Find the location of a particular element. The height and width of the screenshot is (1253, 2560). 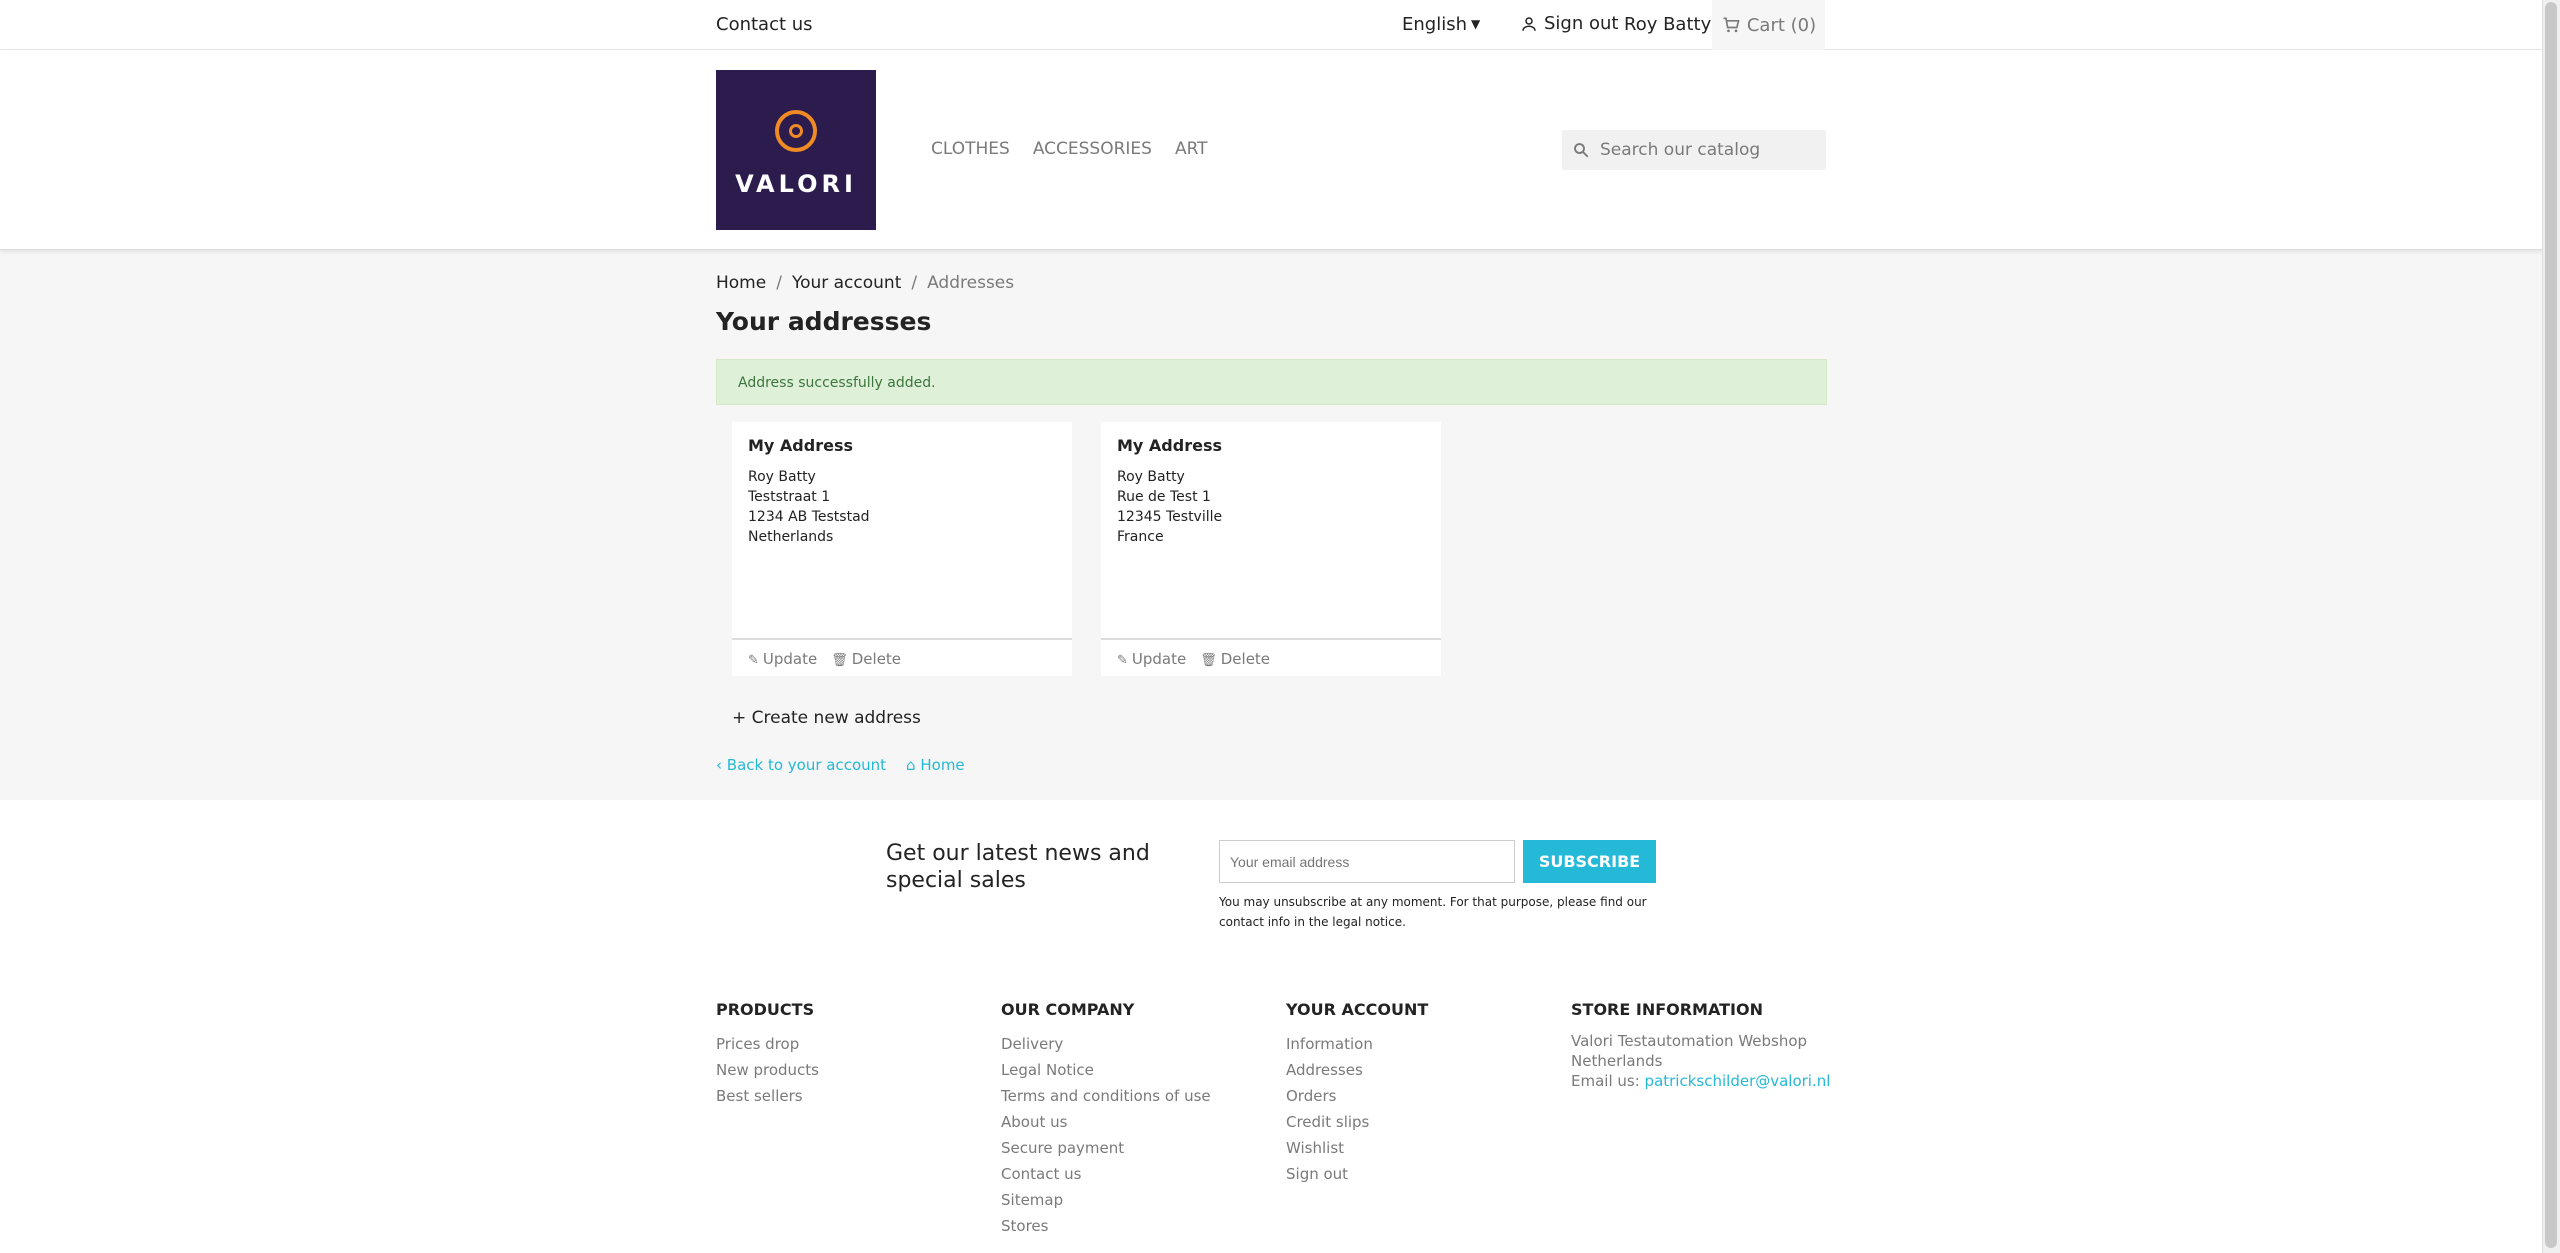

store-email: Email us: patrickschilder@valori.nl is located at coordinates (1701, 1081).